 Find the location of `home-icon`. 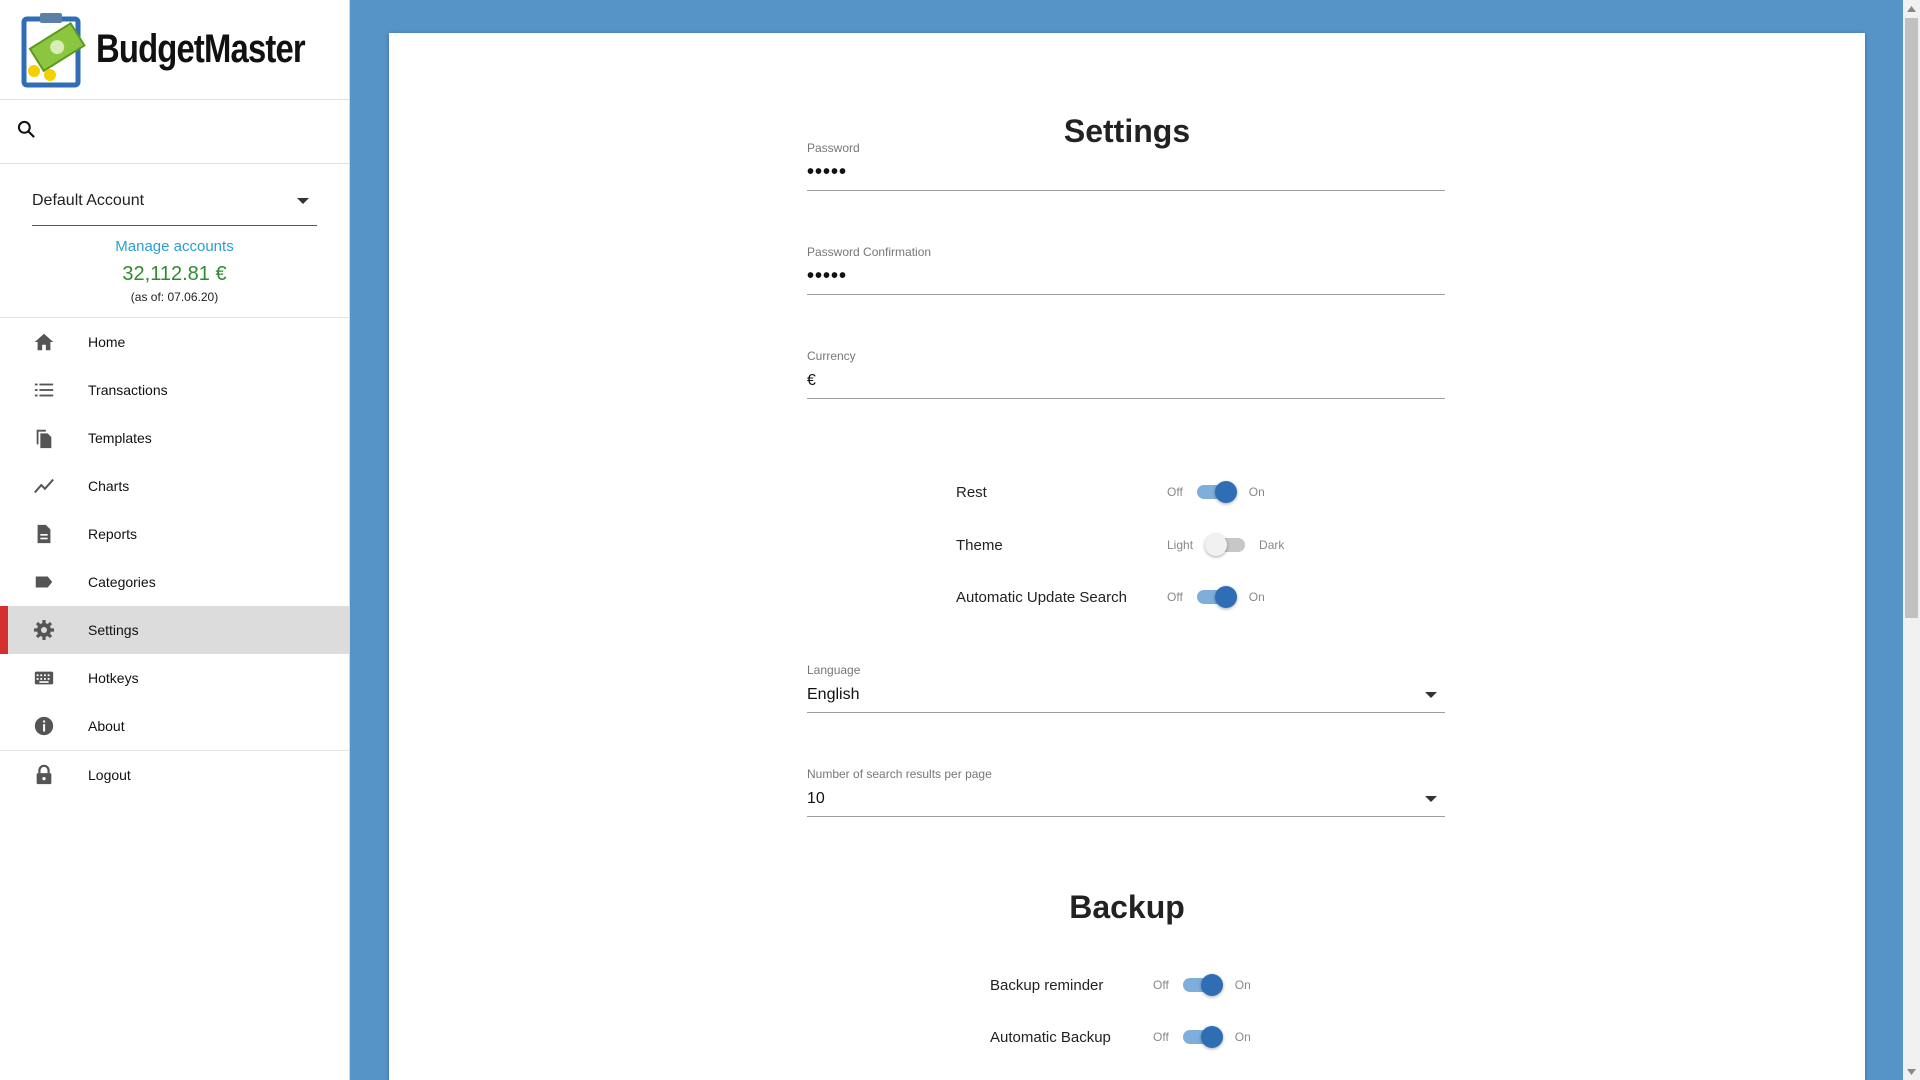

home-icon is located at coordinates (44, 342).